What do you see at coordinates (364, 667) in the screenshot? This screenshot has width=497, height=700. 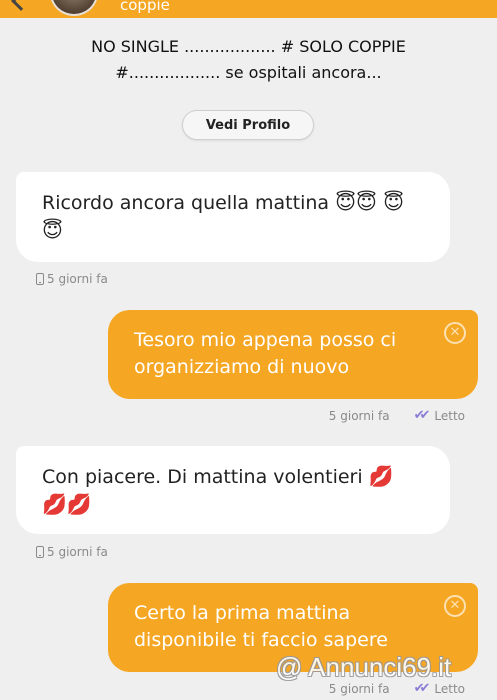 I see `watermark: @ Annunci69.it` at bounding box center [364, 667].